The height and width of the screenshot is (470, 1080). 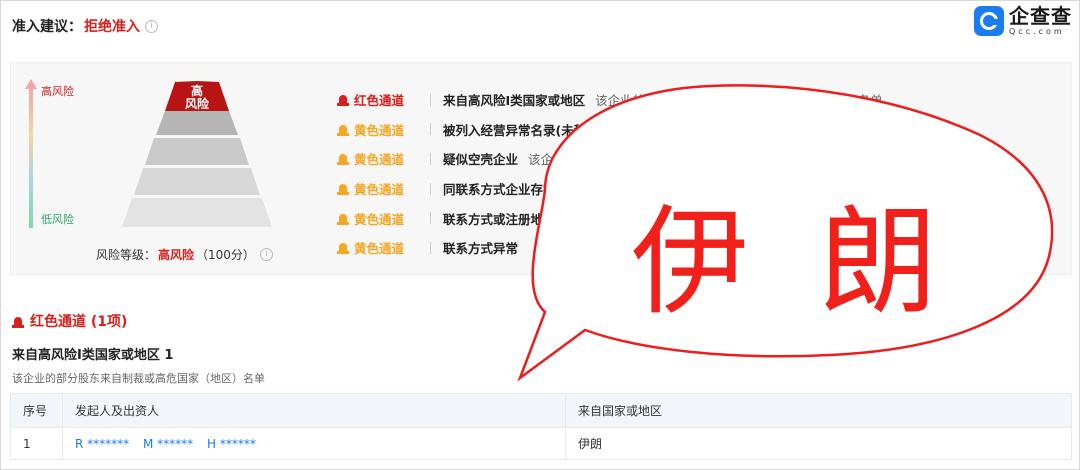 What do you see at coordinates (57, 91) in the screenshot?
I see `scale-high-label: 高风险` at bounding box center [57, 91].